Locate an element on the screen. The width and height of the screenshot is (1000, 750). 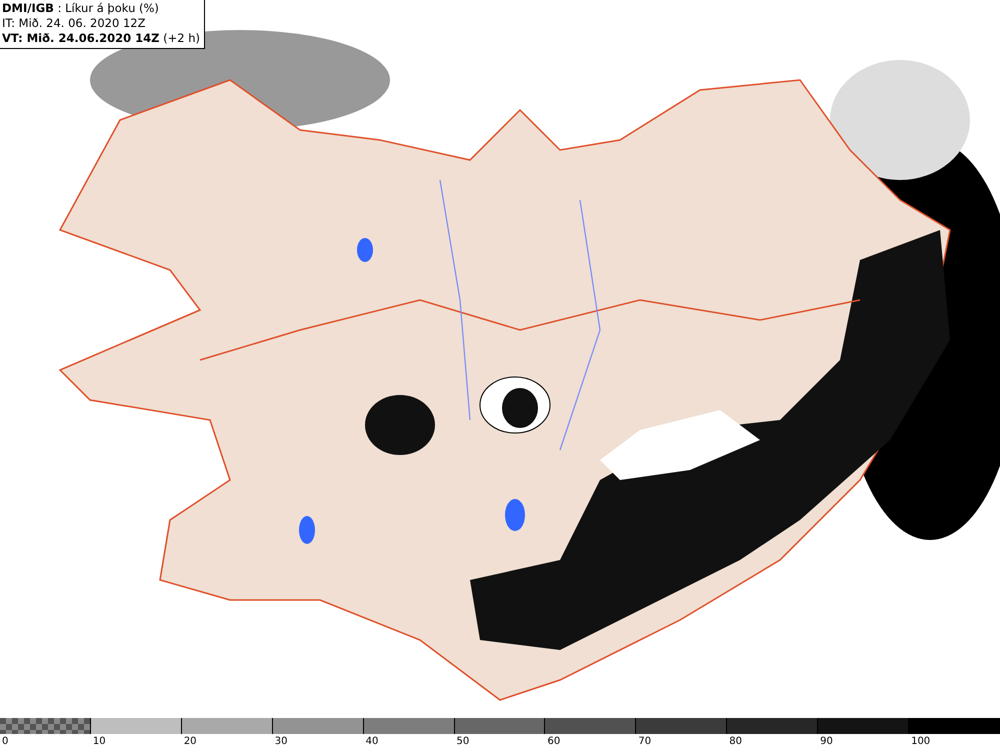
legend-text: IT: Mið. 24. 06. 2020 12Z is located at coordinates (74, 23).